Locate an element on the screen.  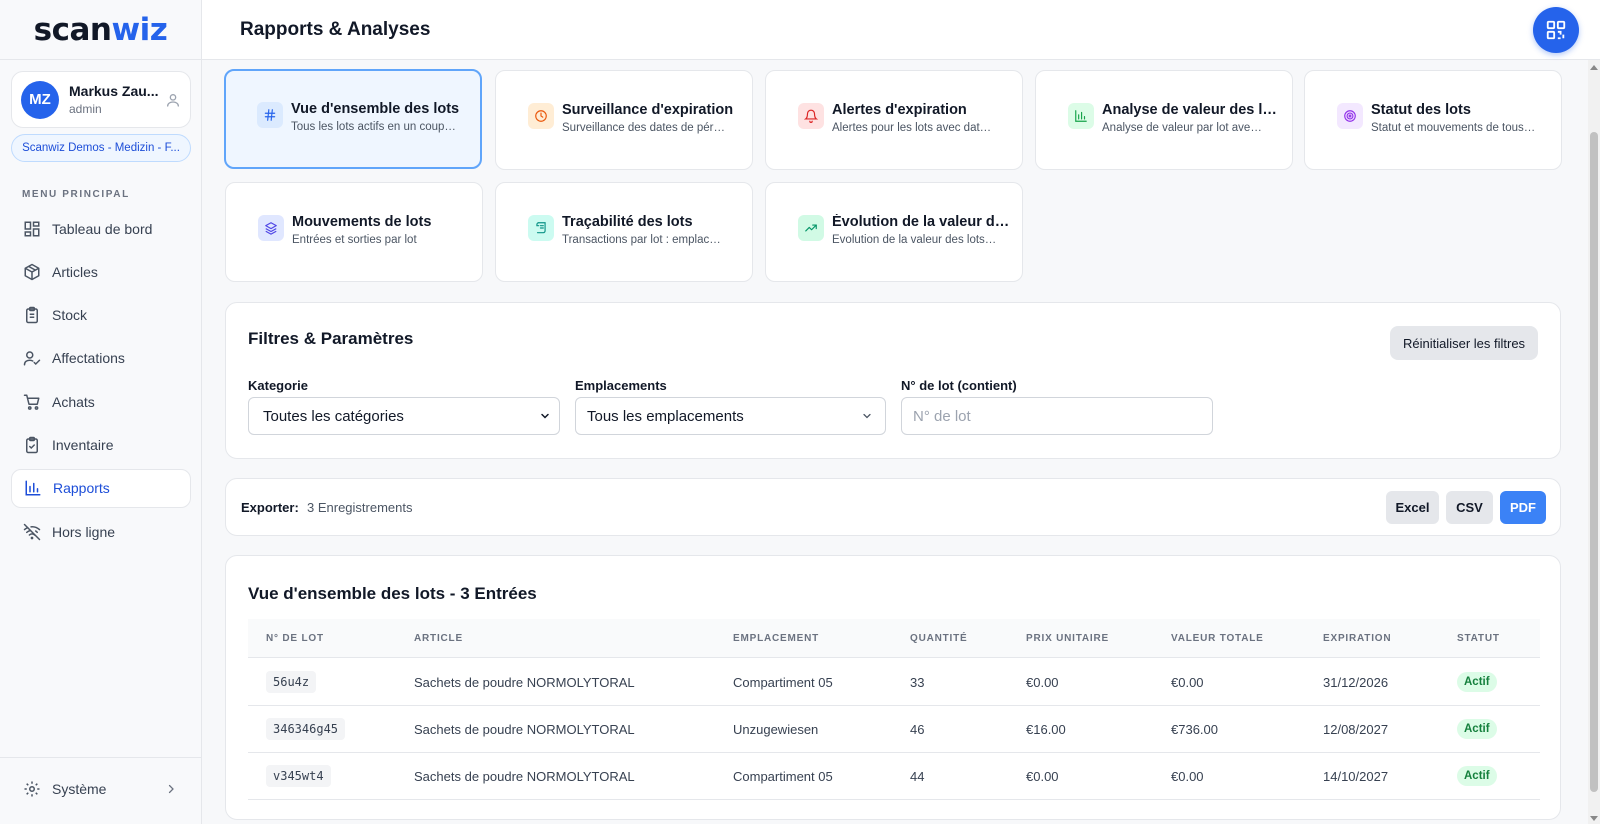
nav-item-hors-ligne: Hors ligne is located at coordinates (101, 531).